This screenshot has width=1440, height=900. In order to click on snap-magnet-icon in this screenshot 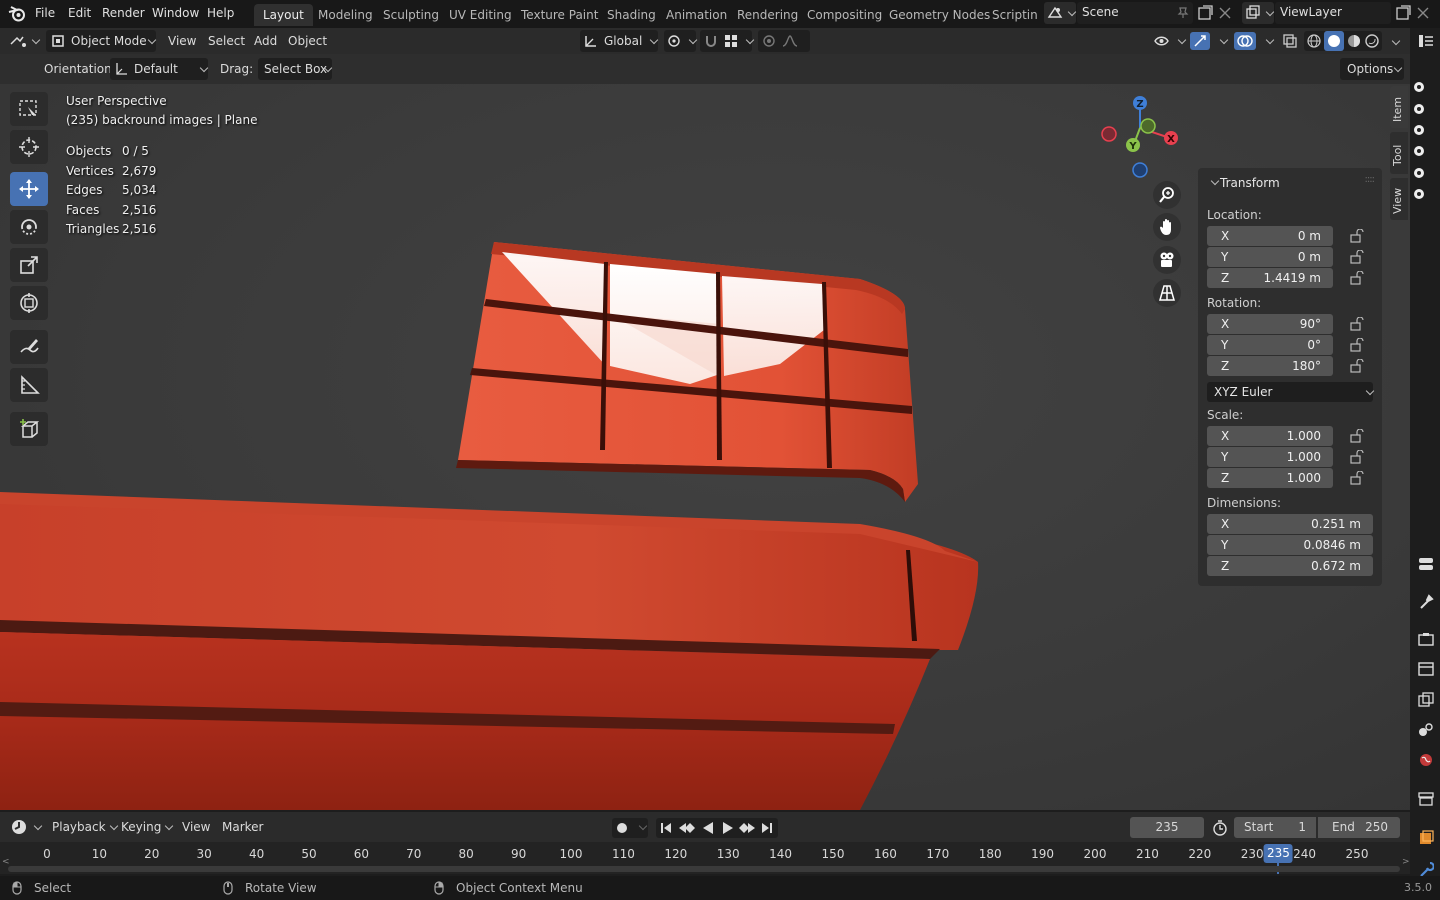, I will do `click(711, 41)`.